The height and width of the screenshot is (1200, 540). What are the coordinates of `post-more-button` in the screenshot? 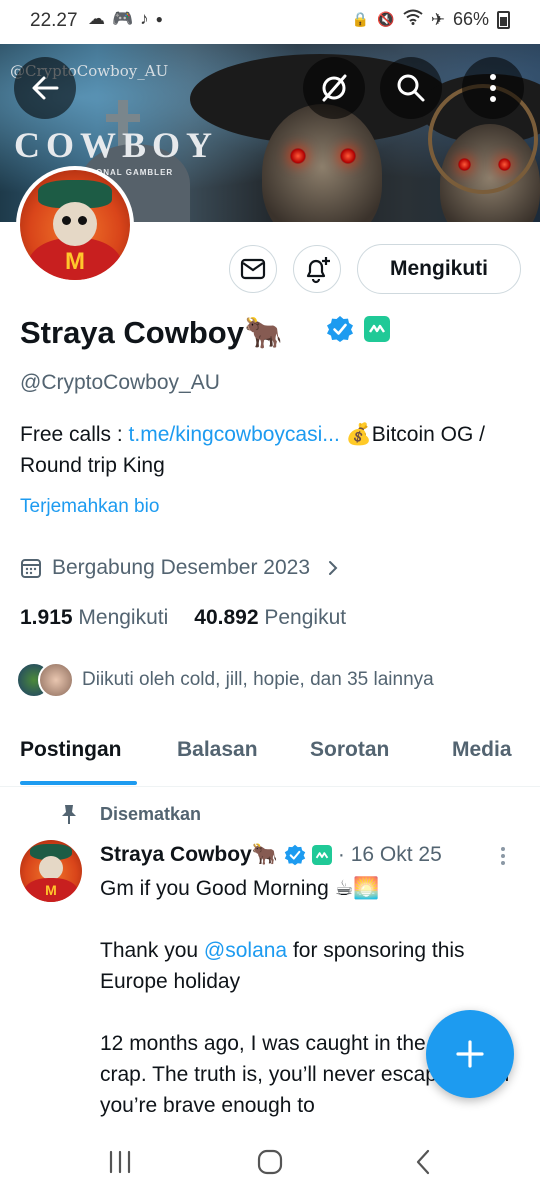 It's located at (503, 859).